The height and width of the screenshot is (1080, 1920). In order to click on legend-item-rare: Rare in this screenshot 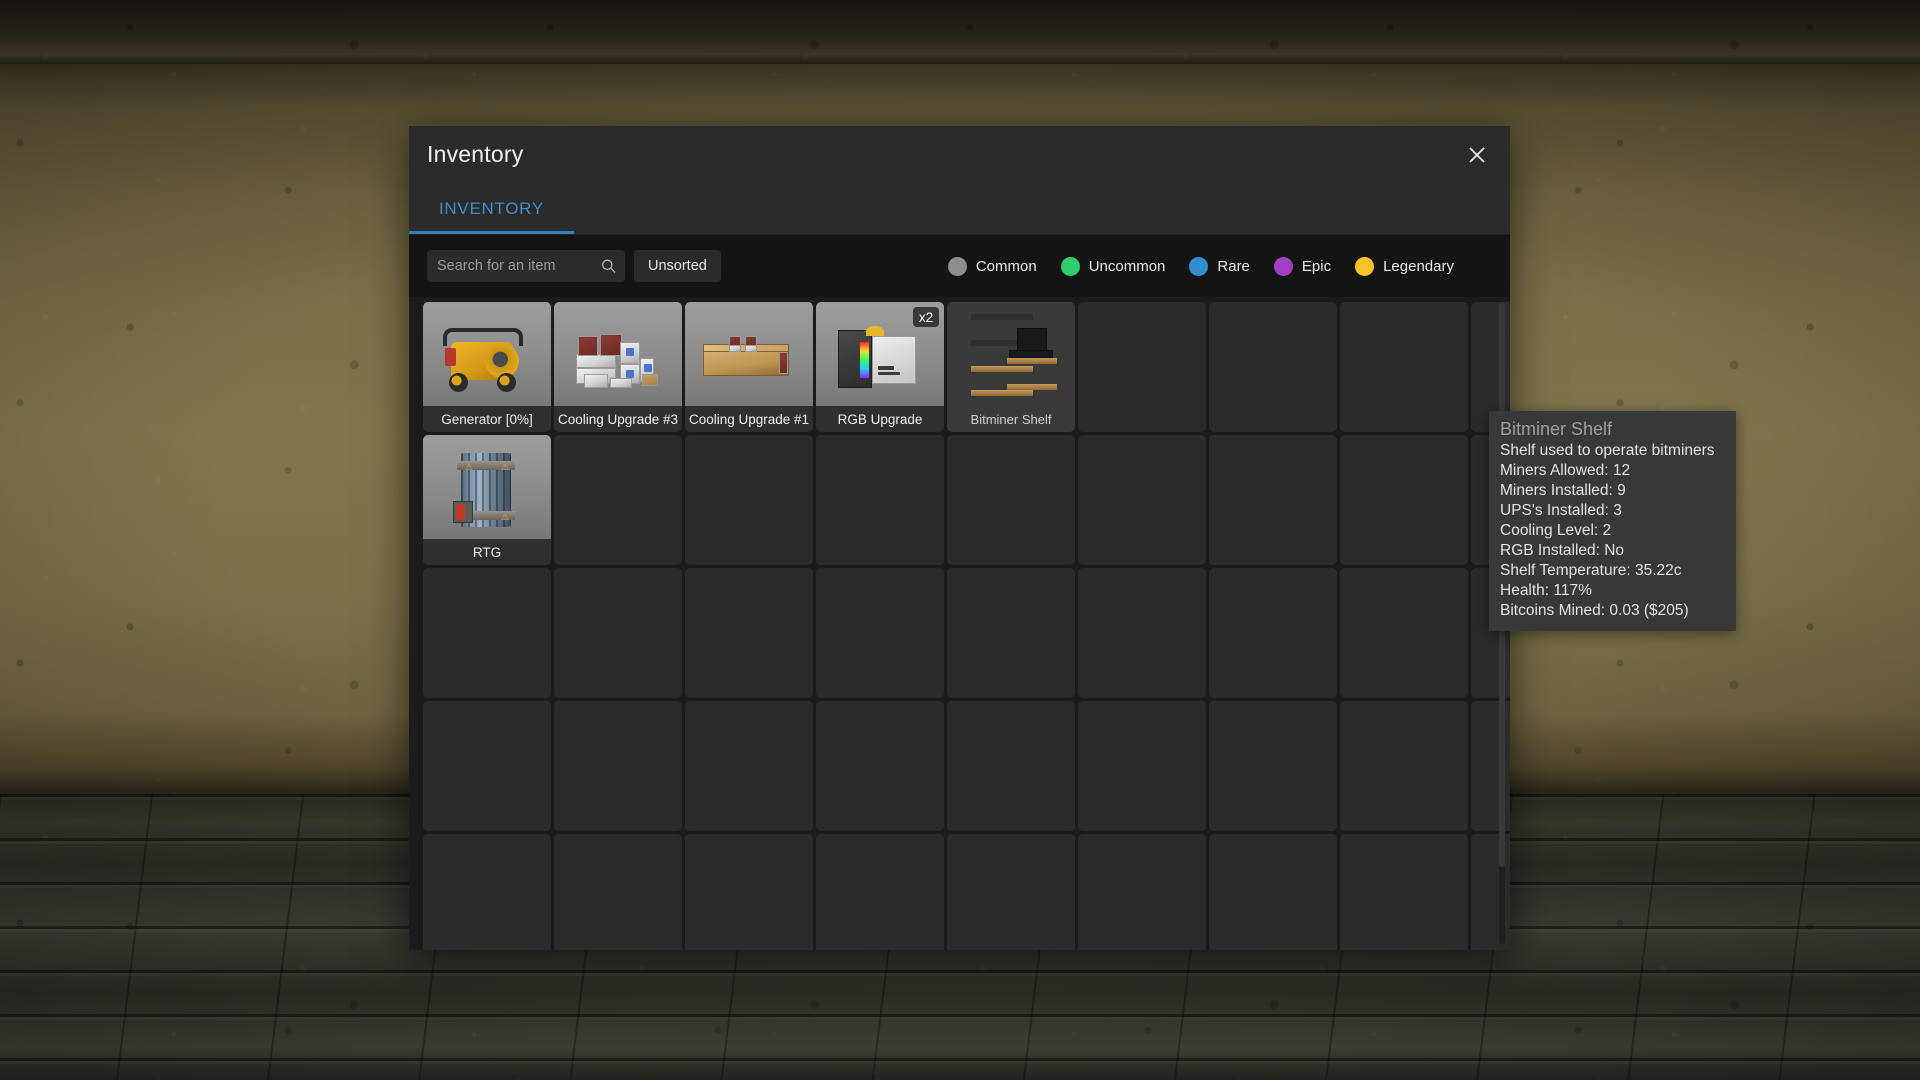, I will do `click(1219, 266)`.